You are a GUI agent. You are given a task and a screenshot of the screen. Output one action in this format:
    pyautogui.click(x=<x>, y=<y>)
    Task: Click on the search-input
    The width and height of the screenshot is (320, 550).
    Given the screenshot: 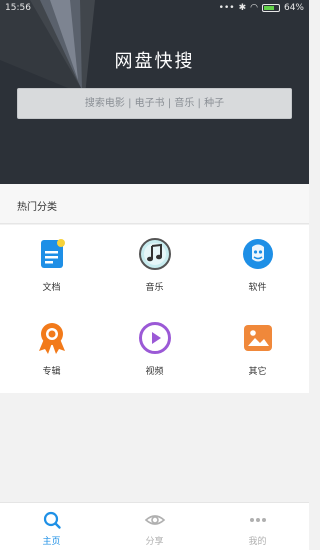 What is the action you would take?
    pyautogui.click(x=154, y=103)
    